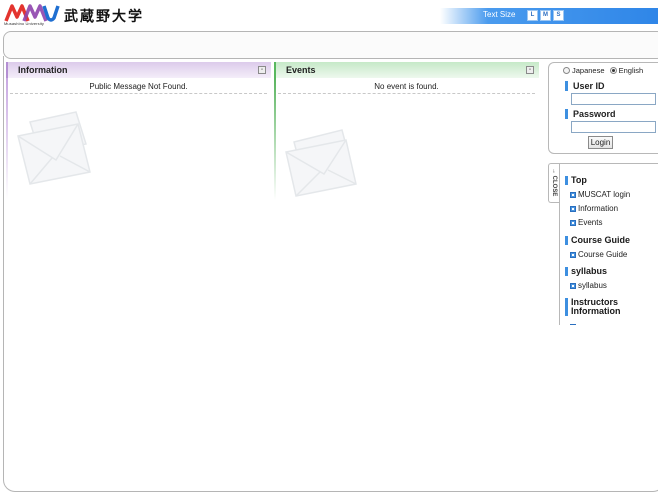 The width and height of the screenshot is (658, 494). What do you see at coordinates (594, 208) in the screenshot?
I see `menu-item-information: Information` at bounding box center [594, 208].